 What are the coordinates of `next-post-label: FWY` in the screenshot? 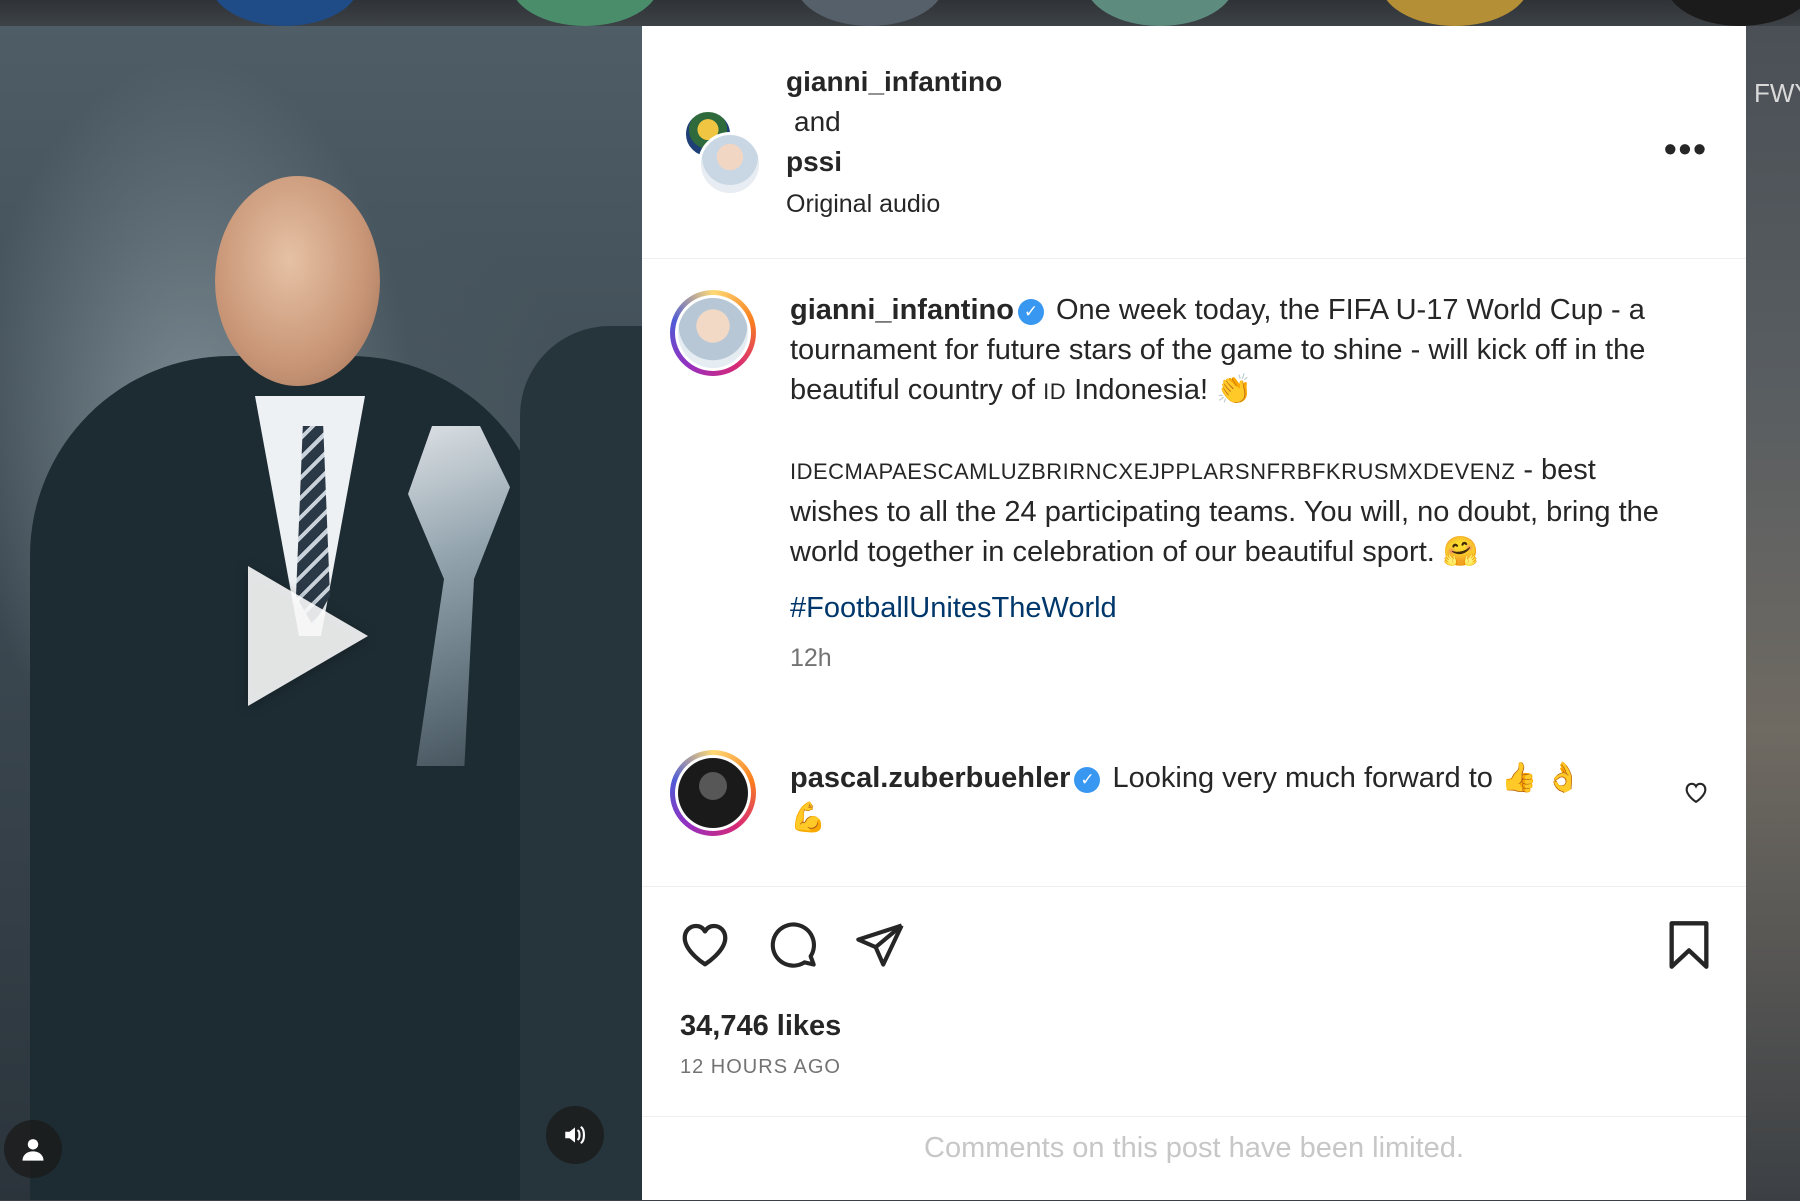 It's located at (1777, 93).